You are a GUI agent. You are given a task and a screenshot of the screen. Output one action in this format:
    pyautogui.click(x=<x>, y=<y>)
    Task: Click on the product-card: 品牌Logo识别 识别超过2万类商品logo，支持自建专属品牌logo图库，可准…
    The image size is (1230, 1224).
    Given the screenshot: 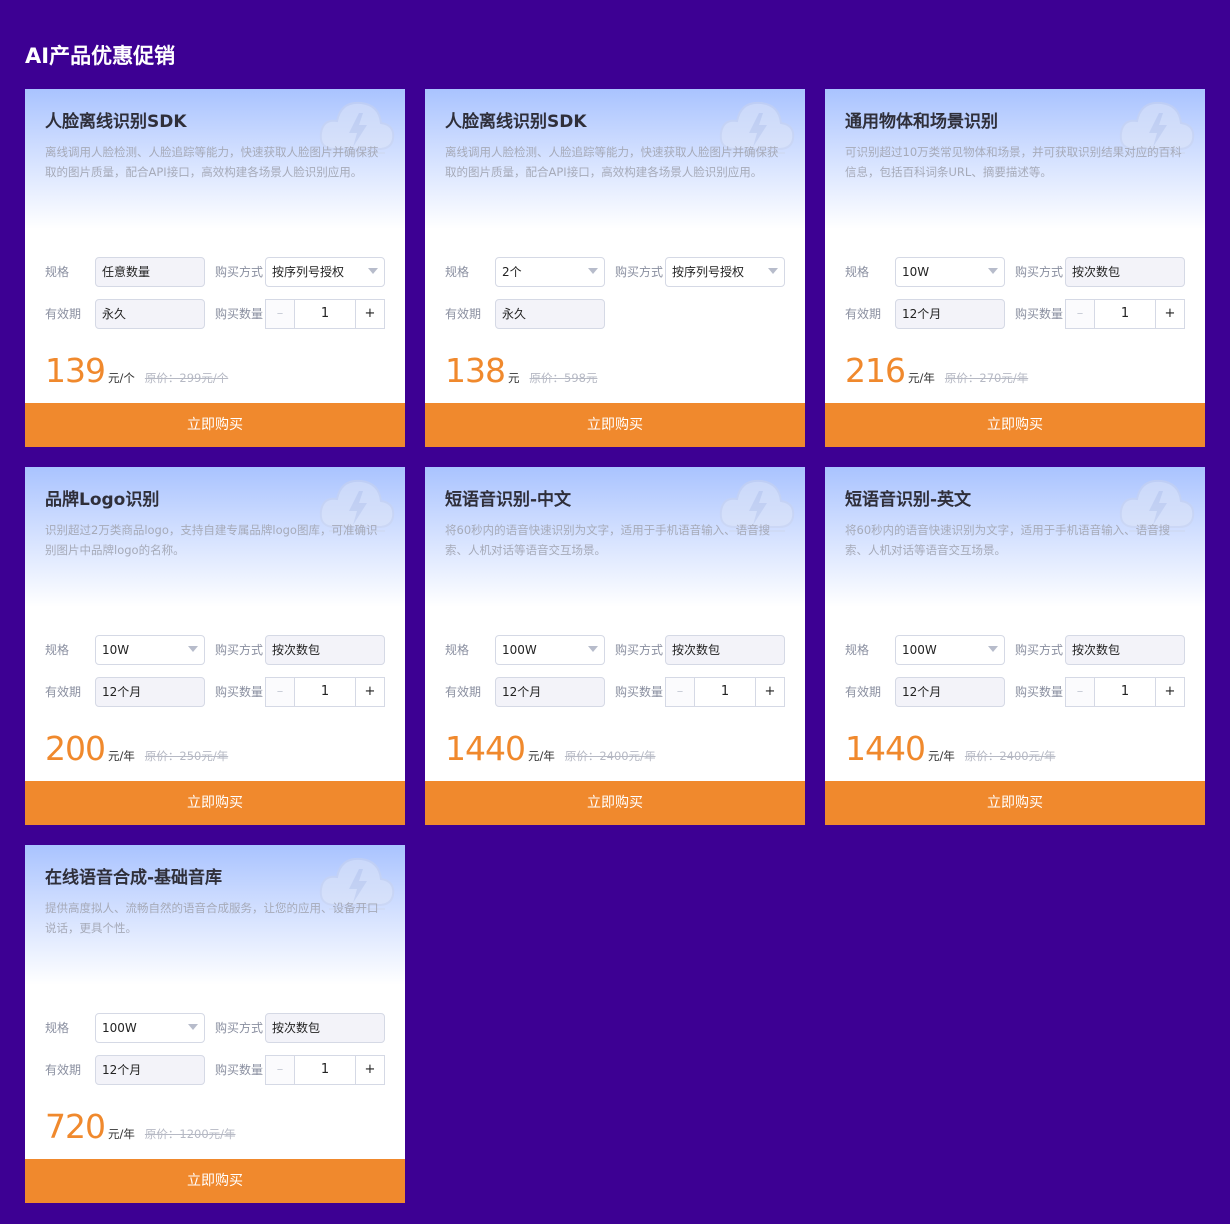 What is the action you would take?
    pyautogui.click(x=215, y=646)
    